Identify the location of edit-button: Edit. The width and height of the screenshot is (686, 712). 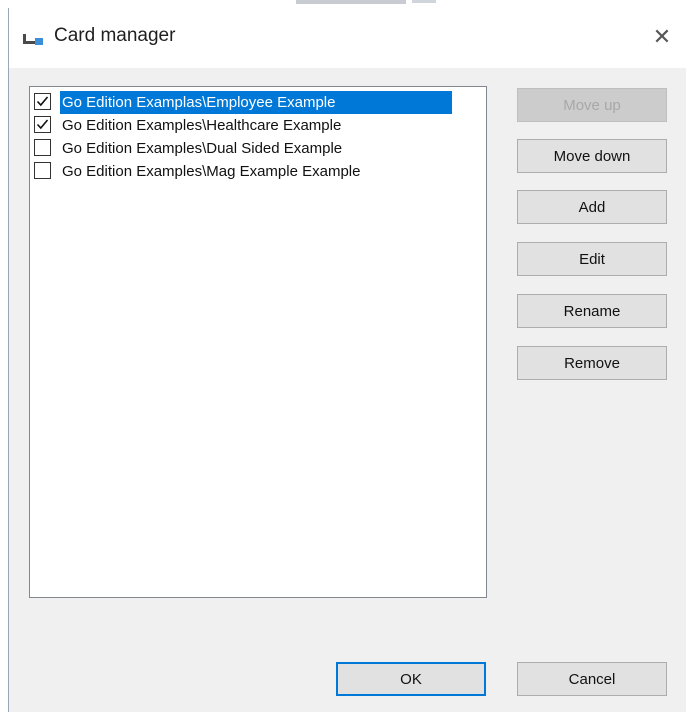
(592, 259).